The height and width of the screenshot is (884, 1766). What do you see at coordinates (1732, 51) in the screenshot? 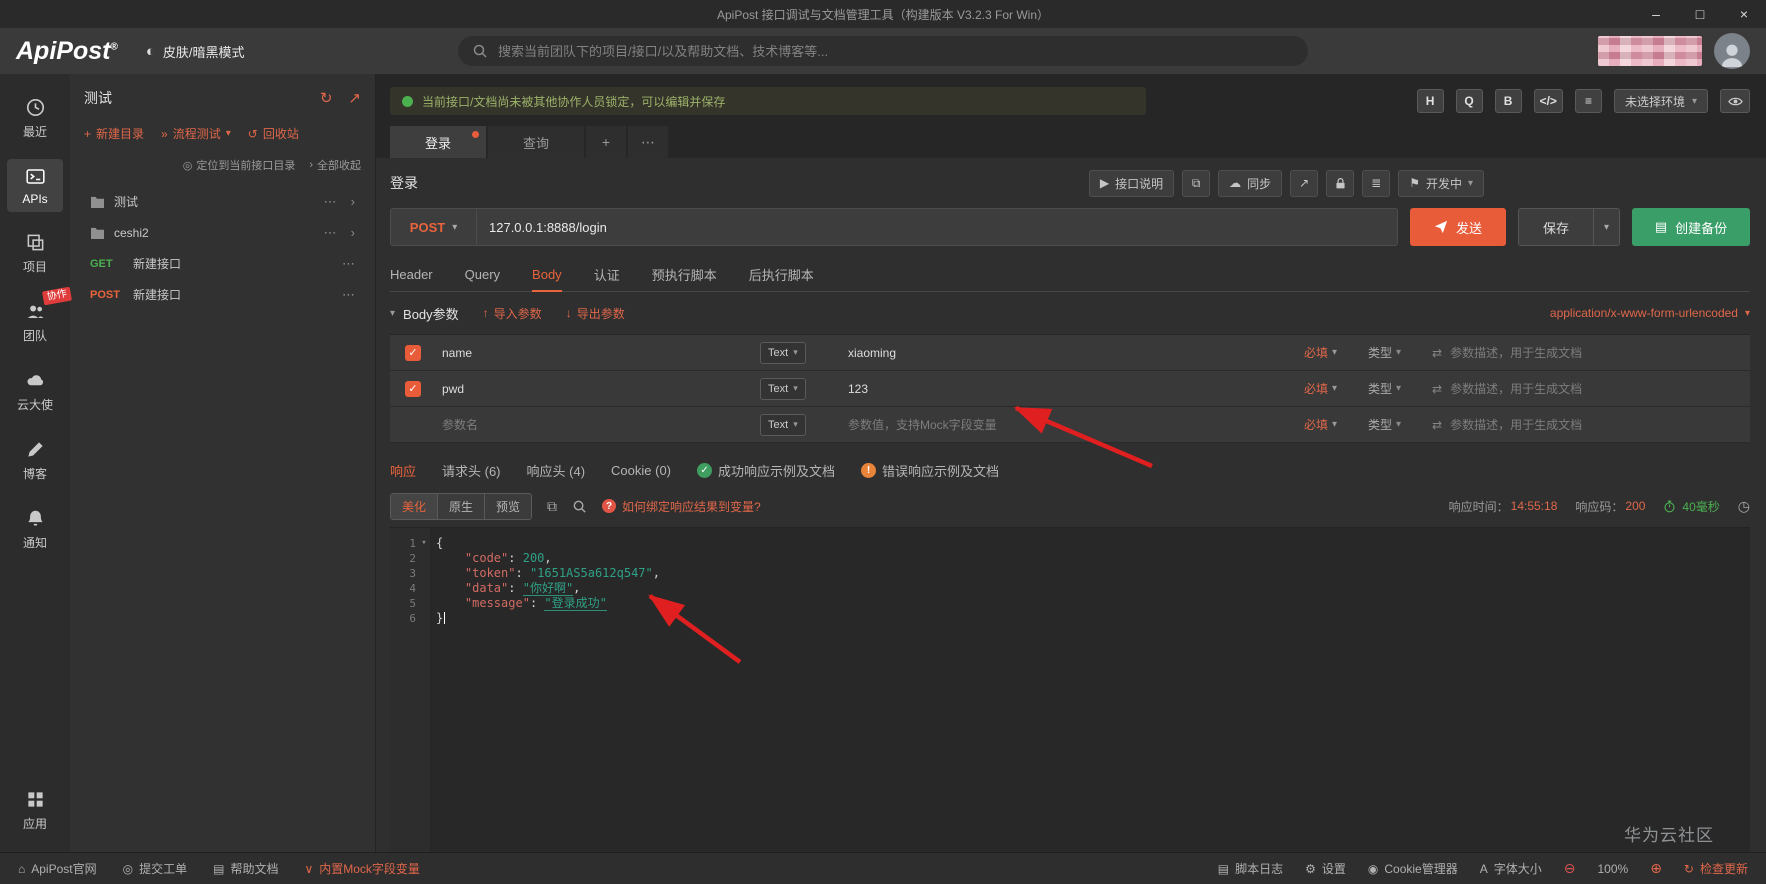
I see `avatar` at bounding box center [1732, 51].